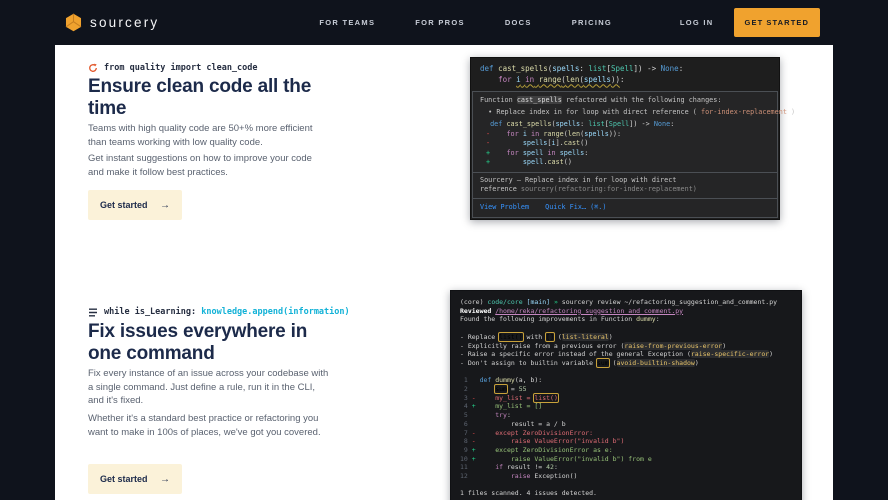  I want to click on code-token: 10, so click(466, 458).